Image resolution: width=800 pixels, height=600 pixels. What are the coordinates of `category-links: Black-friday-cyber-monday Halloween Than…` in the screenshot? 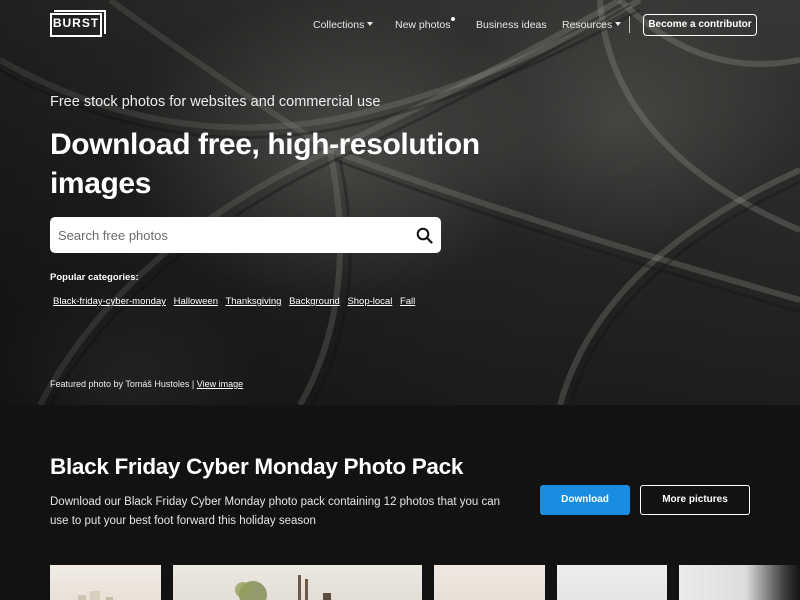 It's located at (236, 301).